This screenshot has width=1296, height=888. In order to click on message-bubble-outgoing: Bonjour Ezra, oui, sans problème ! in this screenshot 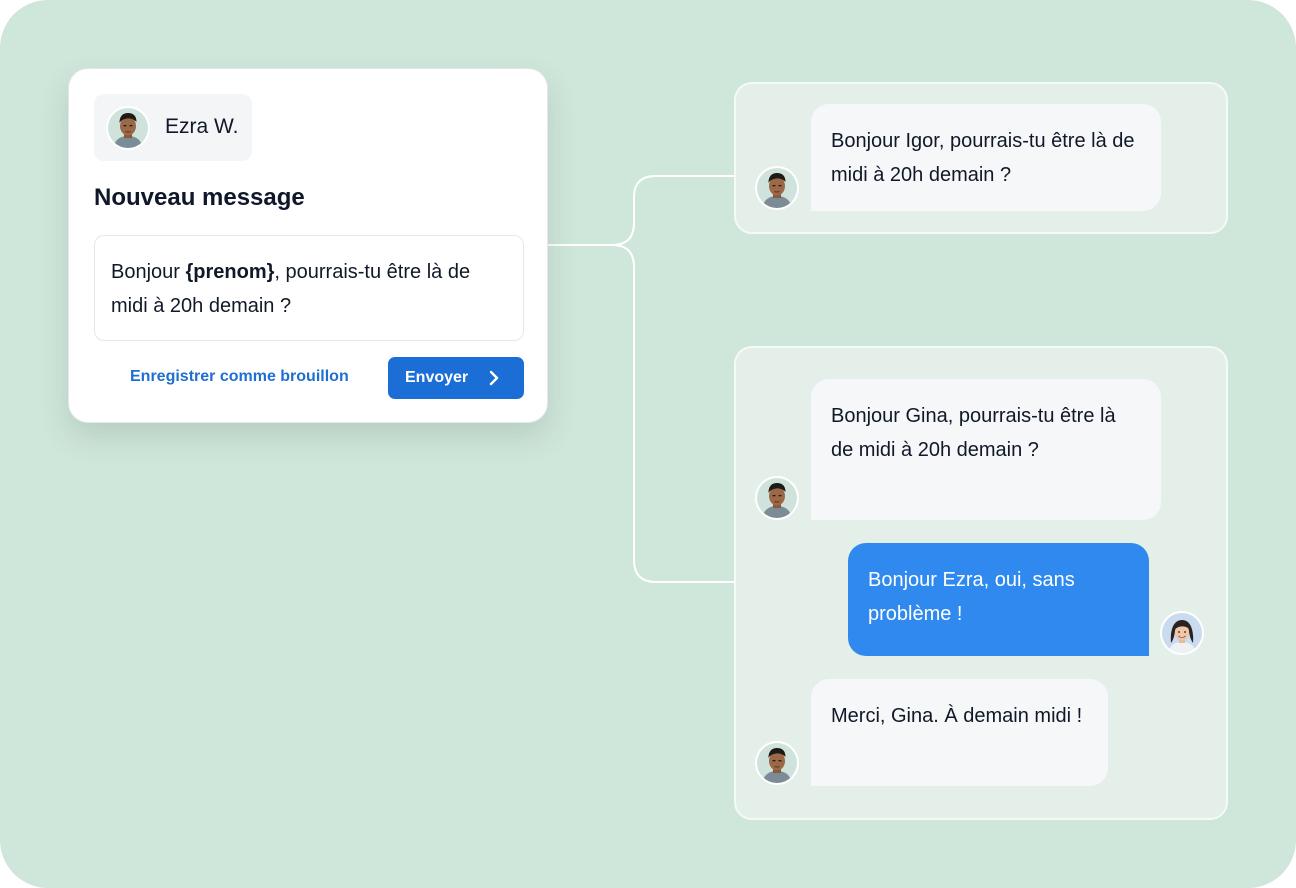, I will do `click(998, 599)`.